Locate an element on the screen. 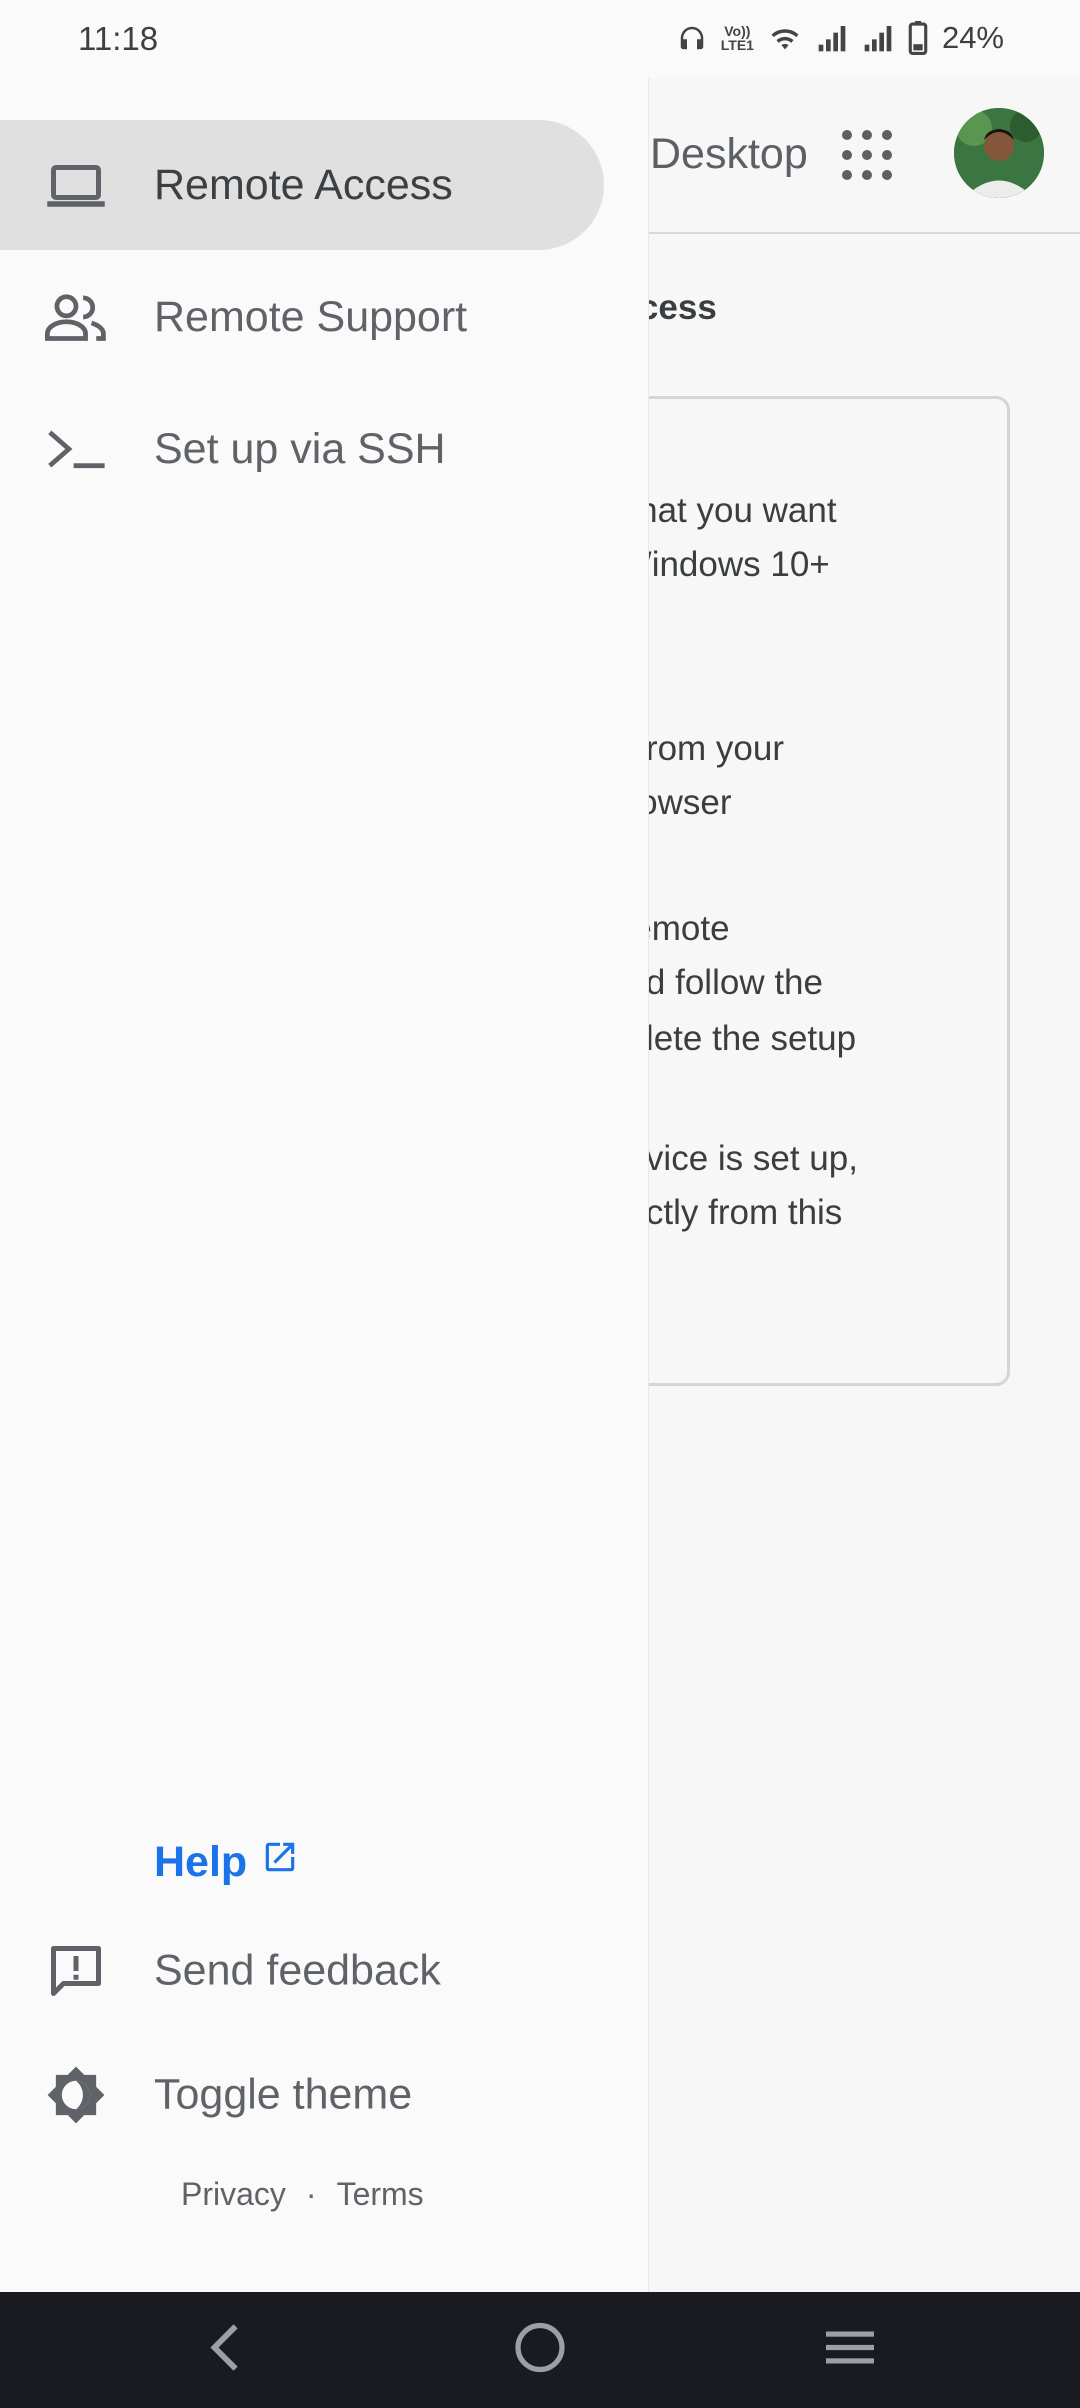 This screenshot has height=2408, width=1080. volte-bottom-text: LTE1 is located at coordinates (737, 45).